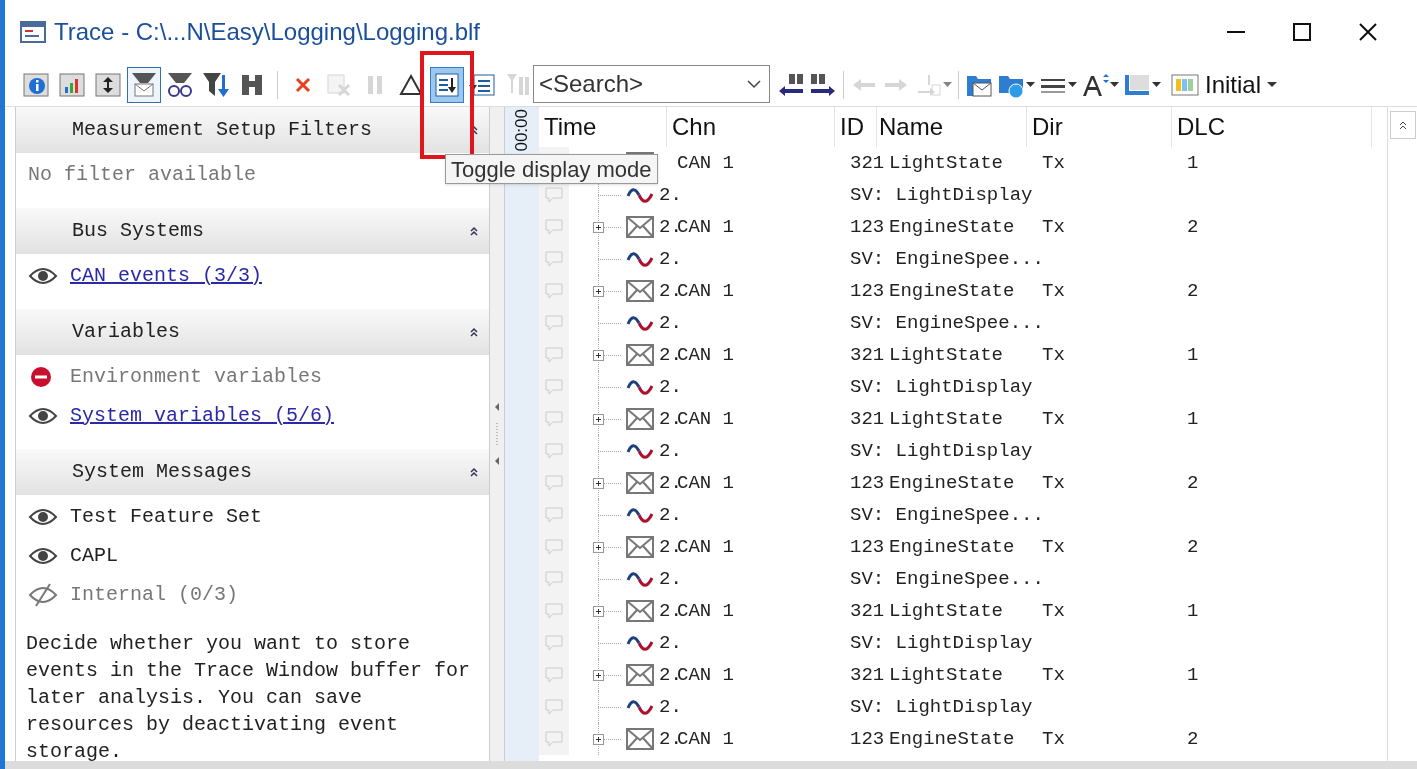 This screenshot has height=769, width=1417. Describe the element at coordinates (196, 376) in the screenshot. I see `filter-label: Environment variables` at that location.